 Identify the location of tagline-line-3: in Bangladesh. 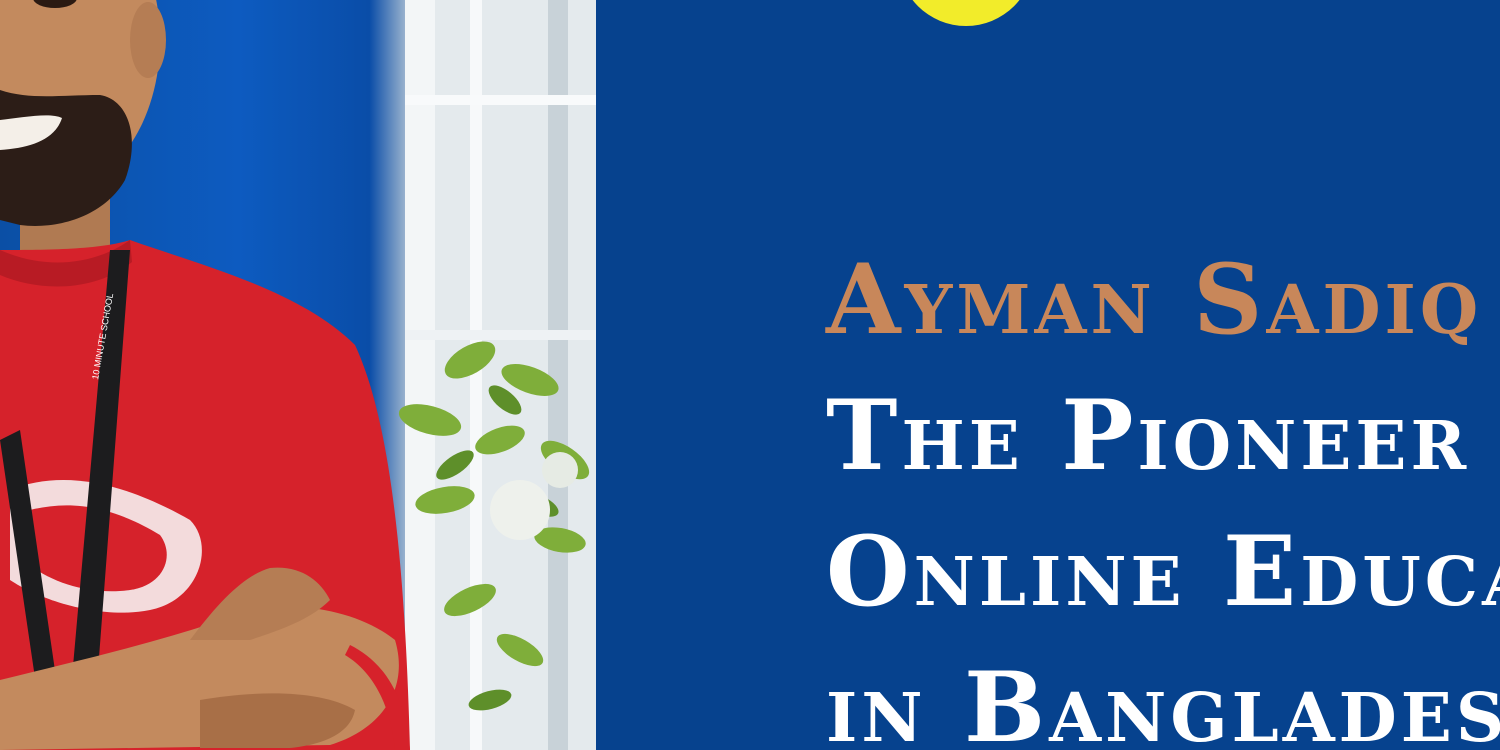
(1163, 700).